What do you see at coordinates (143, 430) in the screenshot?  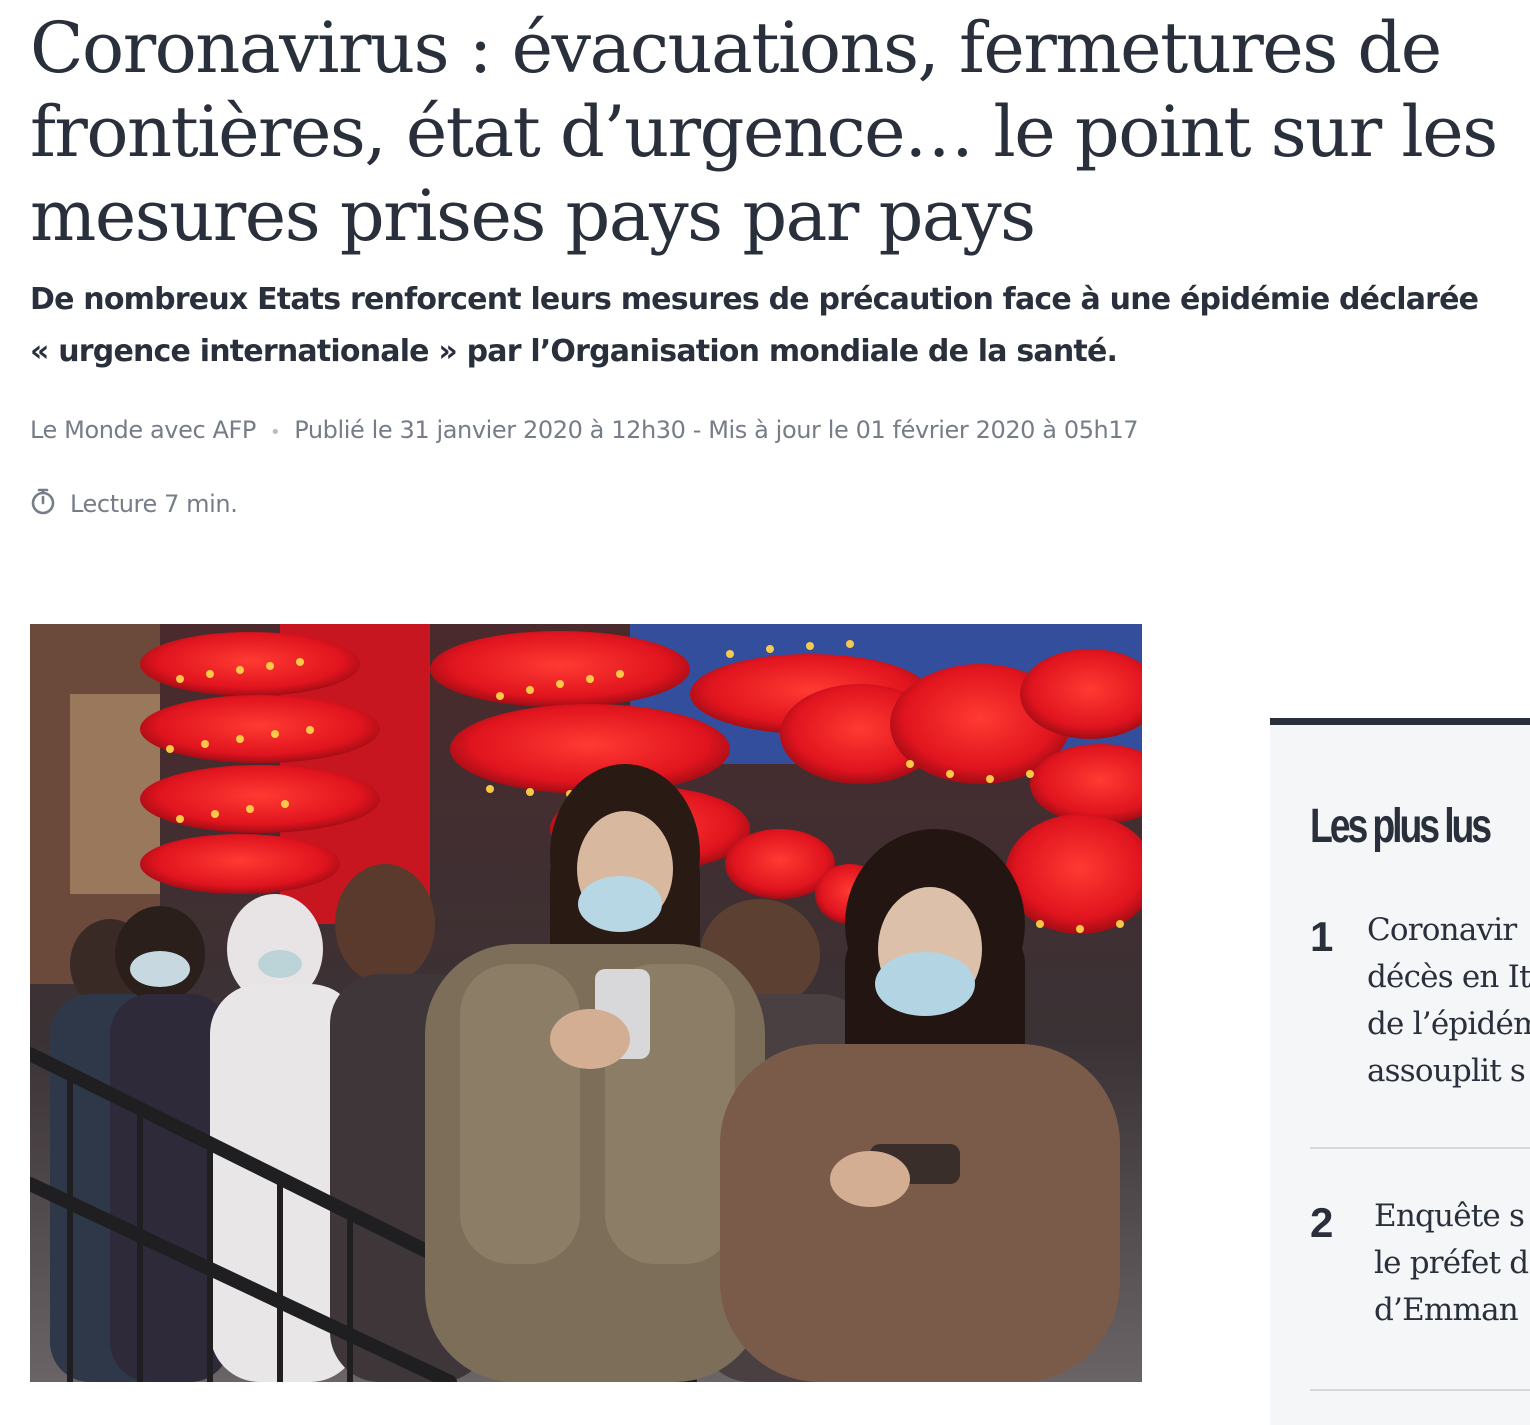 I see `author-link: Le Monde avec AFP` at bounding box center [143, 430].